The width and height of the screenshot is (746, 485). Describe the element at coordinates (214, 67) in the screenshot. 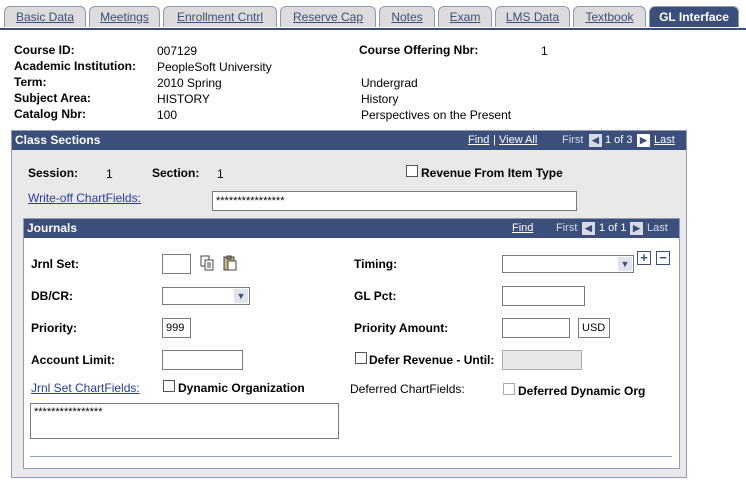

I see `institution-value: PeopleSoft University` at that location.